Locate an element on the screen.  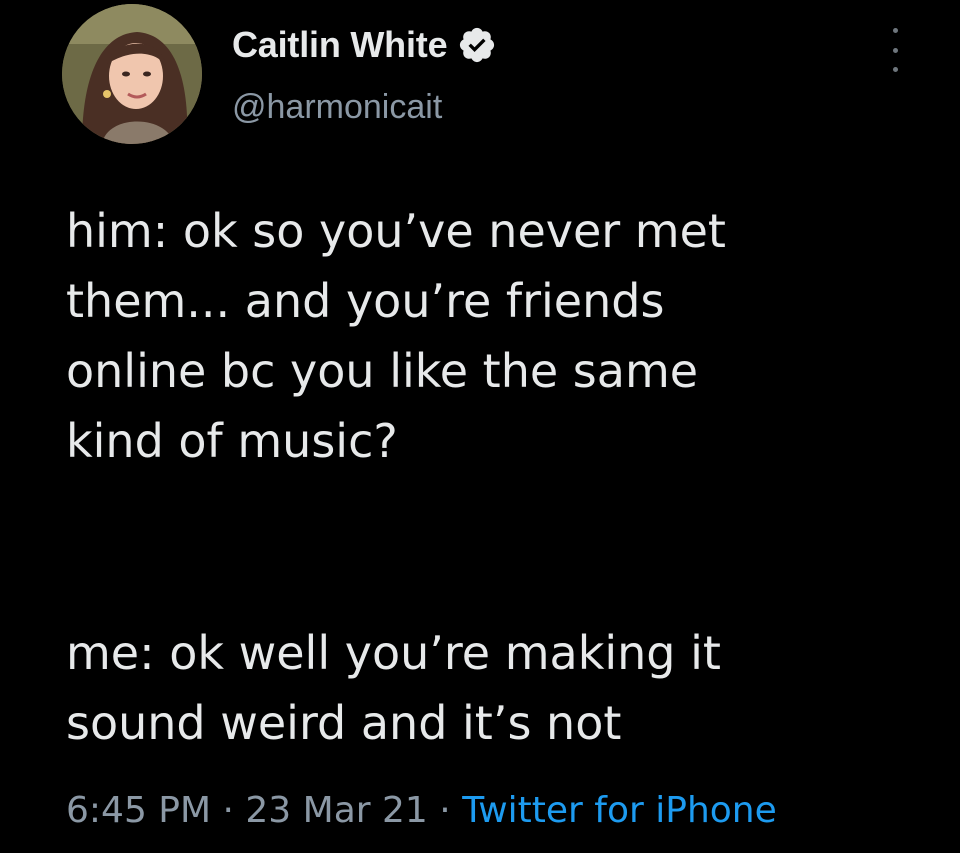
more-options-icon is located at coordinates (895, 50).